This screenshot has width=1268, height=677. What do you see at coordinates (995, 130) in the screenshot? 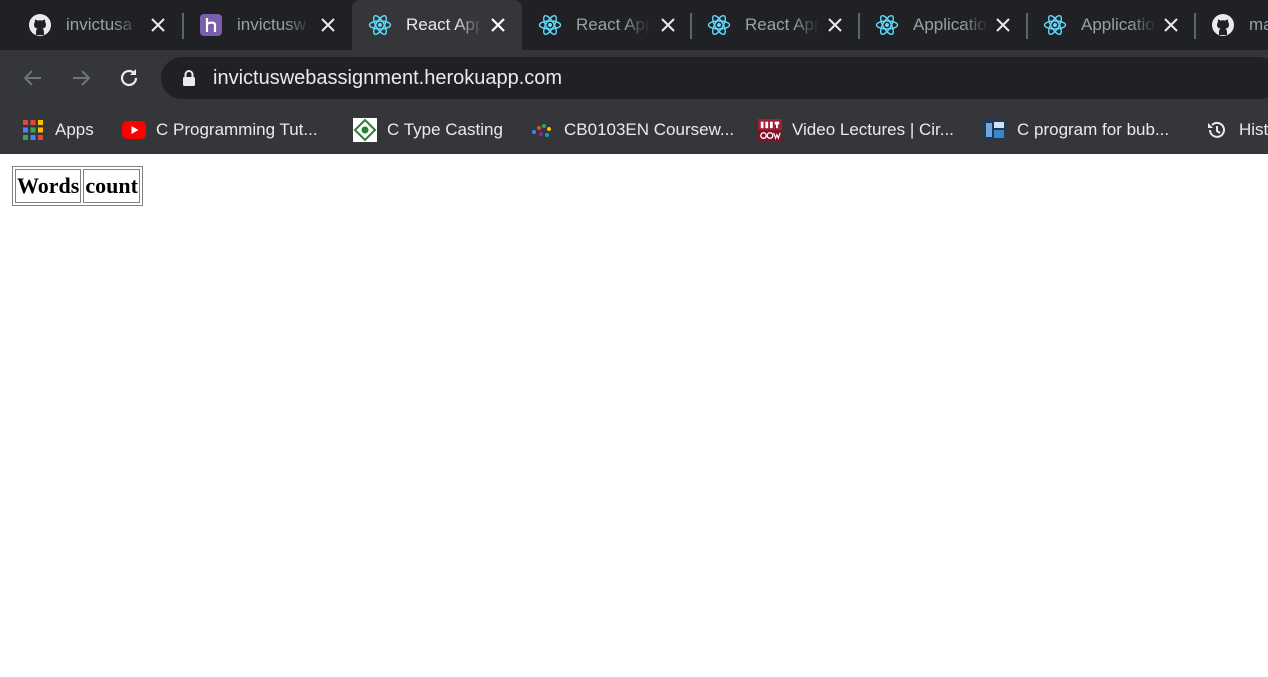
I see `site-thumbnail-icon` at bounding box center [995, 130].